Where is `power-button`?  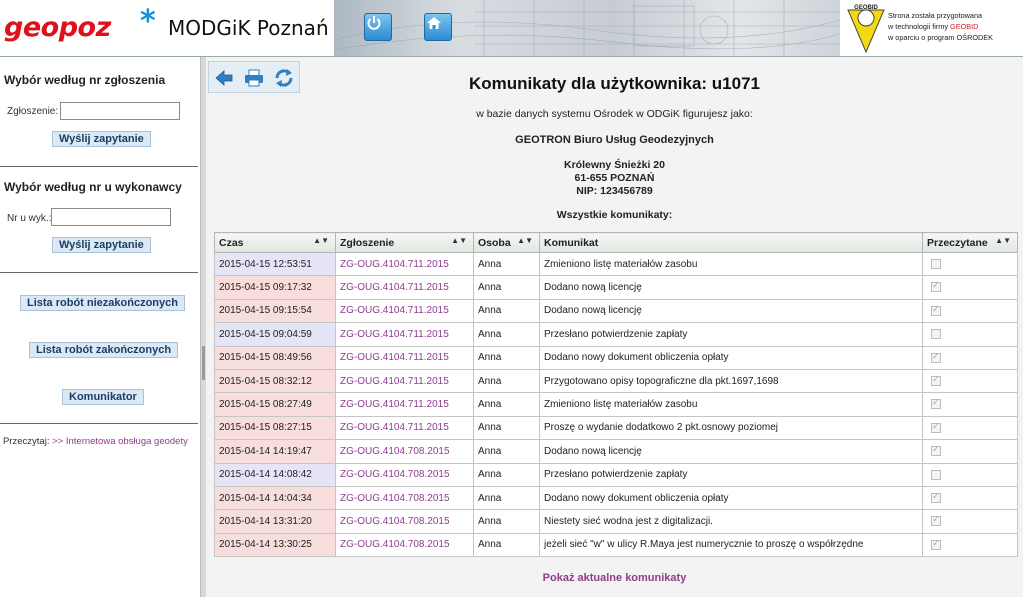 power-button is located at coordinates (378, 27).